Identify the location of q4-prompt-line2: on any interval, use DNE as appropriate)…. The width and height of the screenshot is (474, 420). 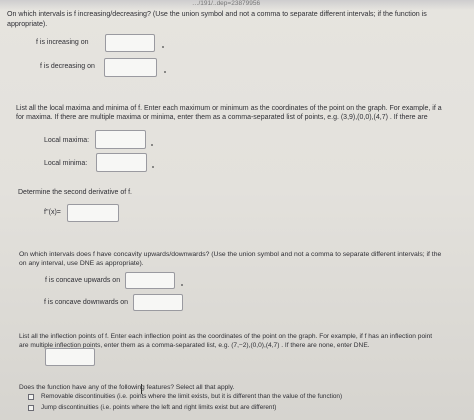
(81, 263).